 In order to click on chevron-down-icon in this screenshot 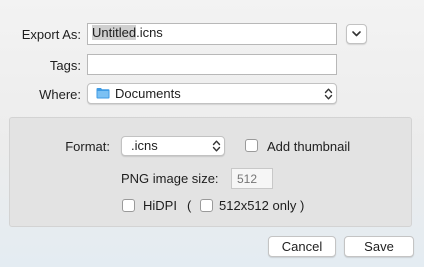, I will do `click(356, 34)`.